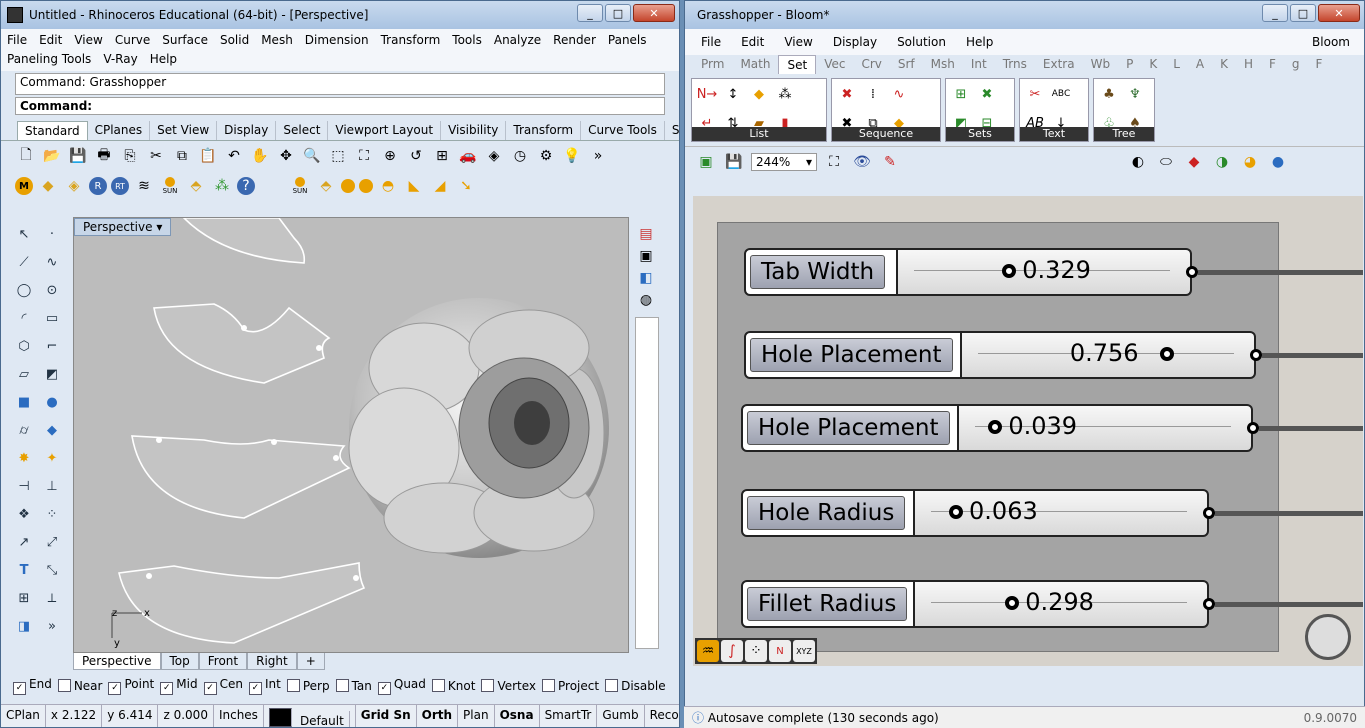 This screenshot has height=728, width=1365. I want to click on sketch-pen-icon: ✎, so click(890, 162).